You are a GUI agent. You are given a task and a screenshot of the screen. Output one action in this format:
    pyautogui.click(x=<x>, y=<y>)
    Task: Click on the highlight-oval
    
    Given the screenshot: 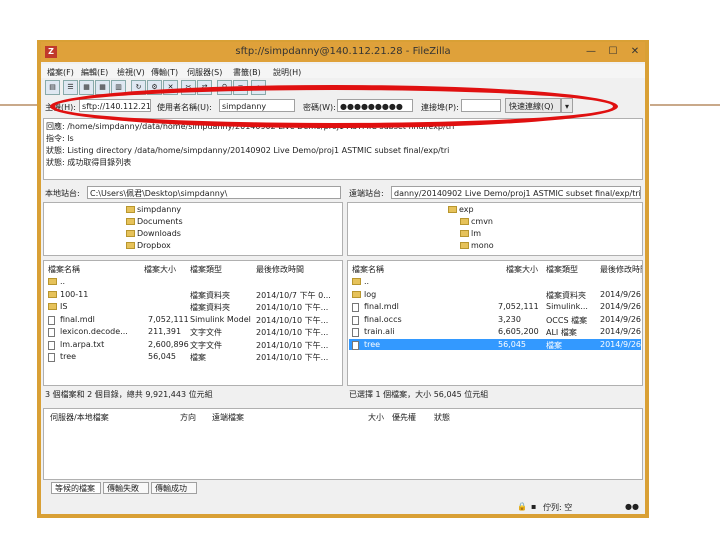 What is the action you would take?
    pyautogui.click(x=334, y=106)
    